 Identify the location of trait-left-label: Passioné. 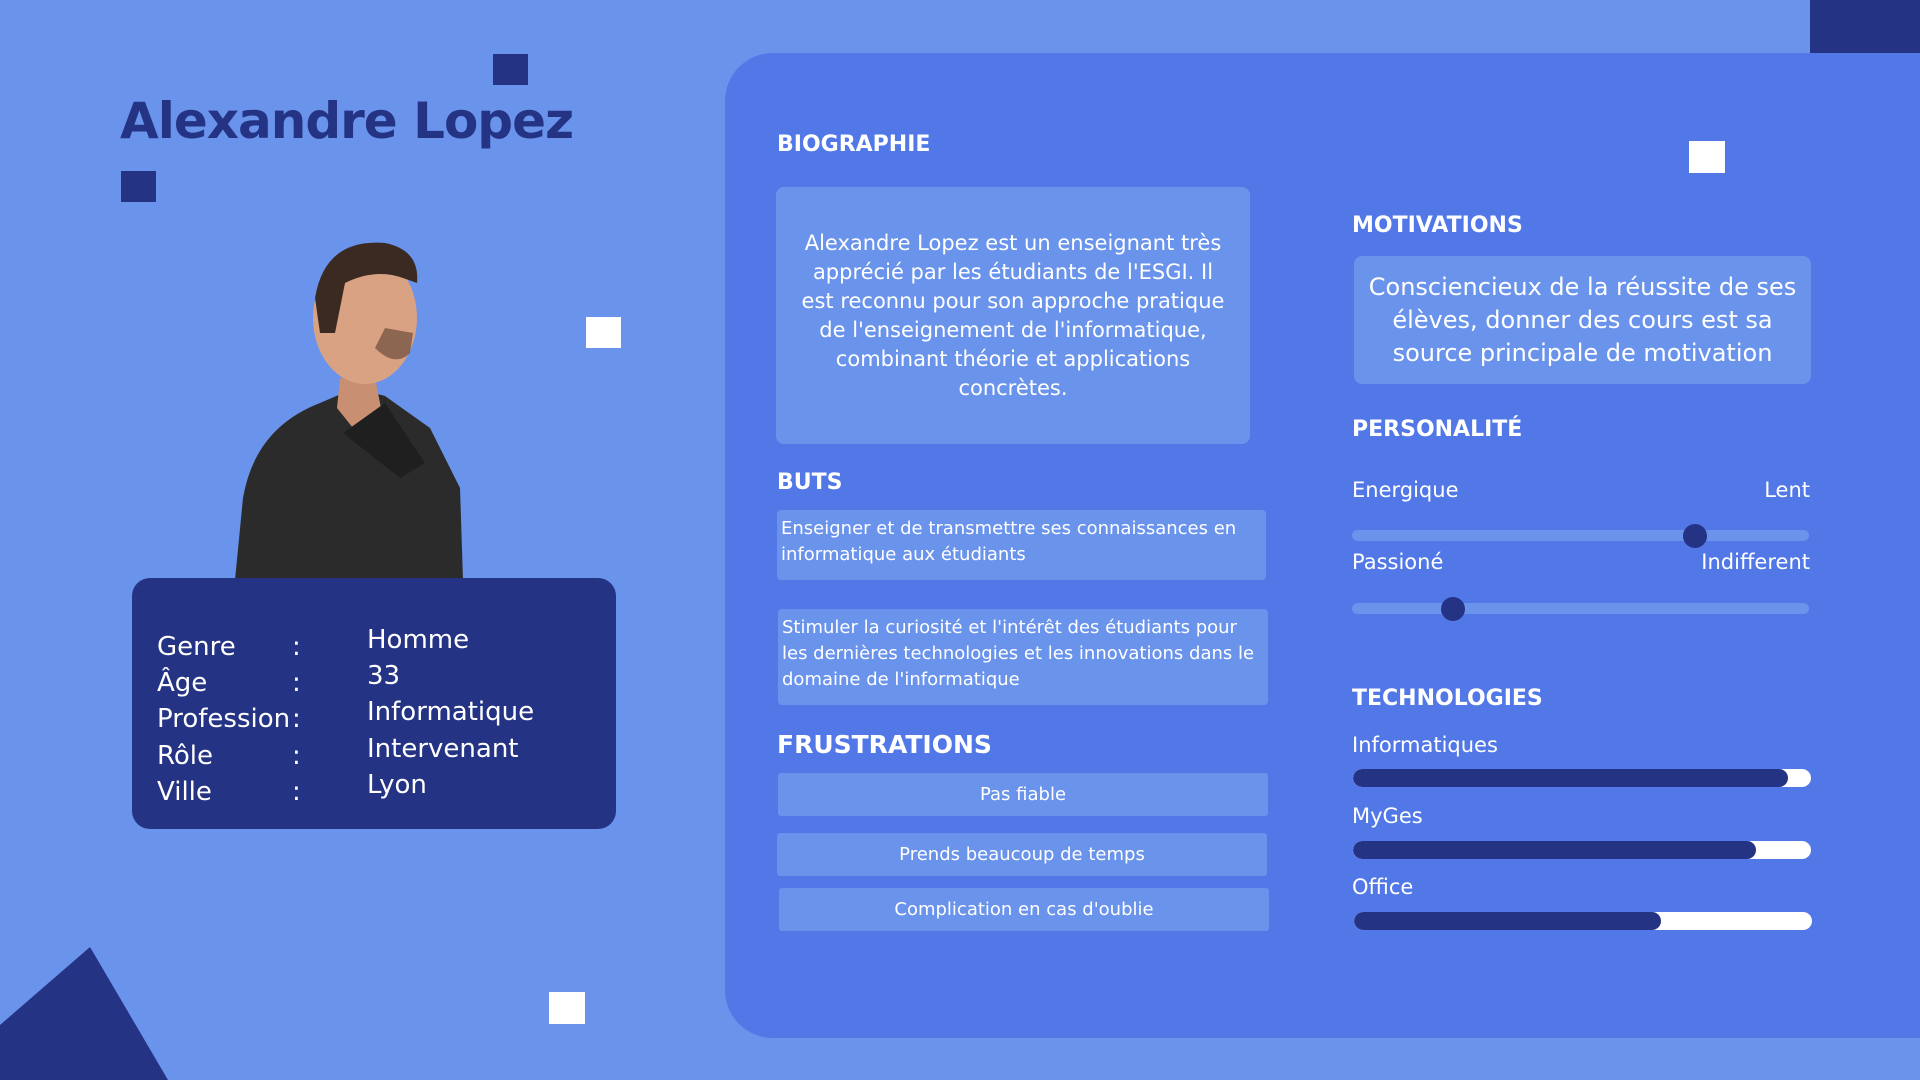
(1398, 562).